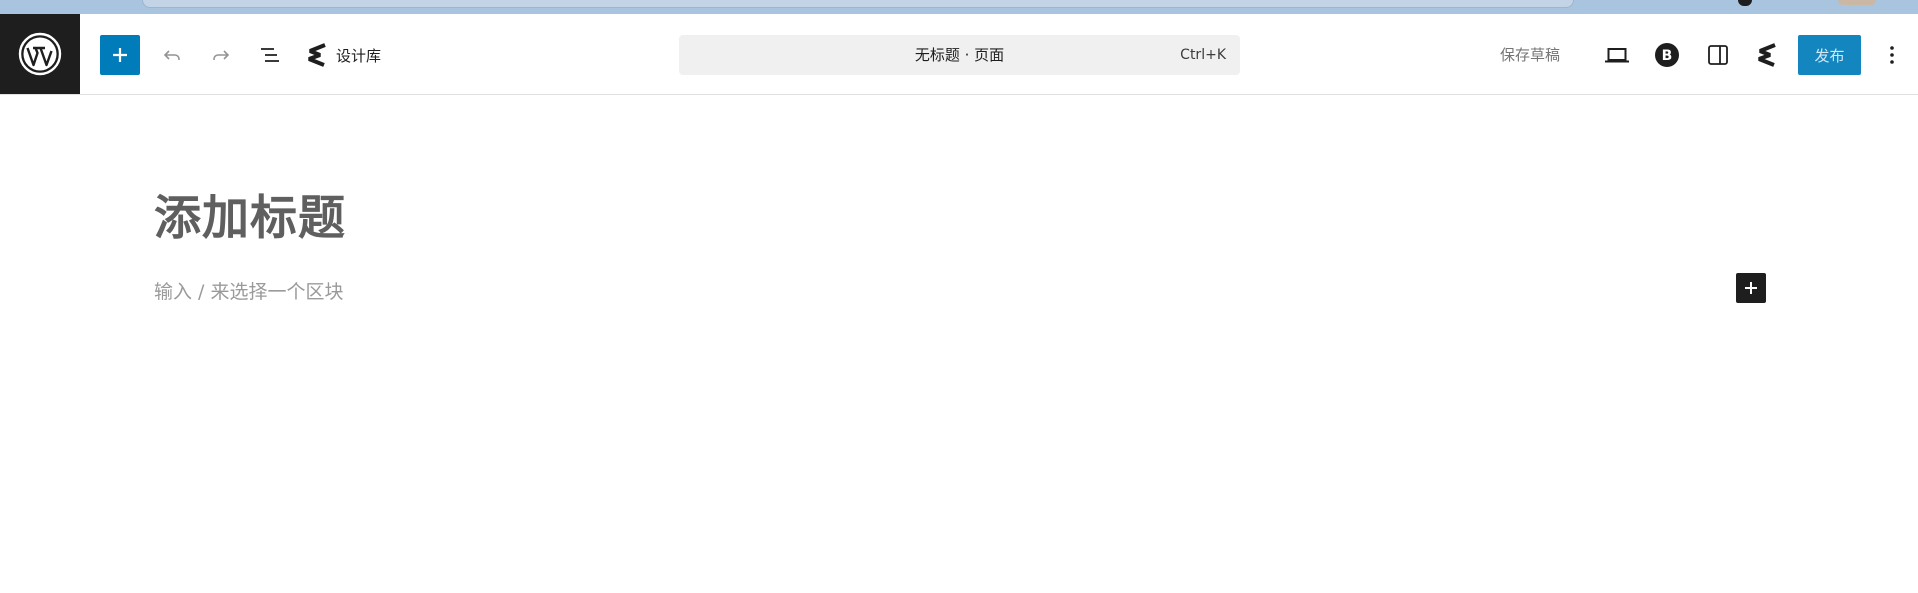  I want to click on block-inserter-toggle, so click(1751, 288).